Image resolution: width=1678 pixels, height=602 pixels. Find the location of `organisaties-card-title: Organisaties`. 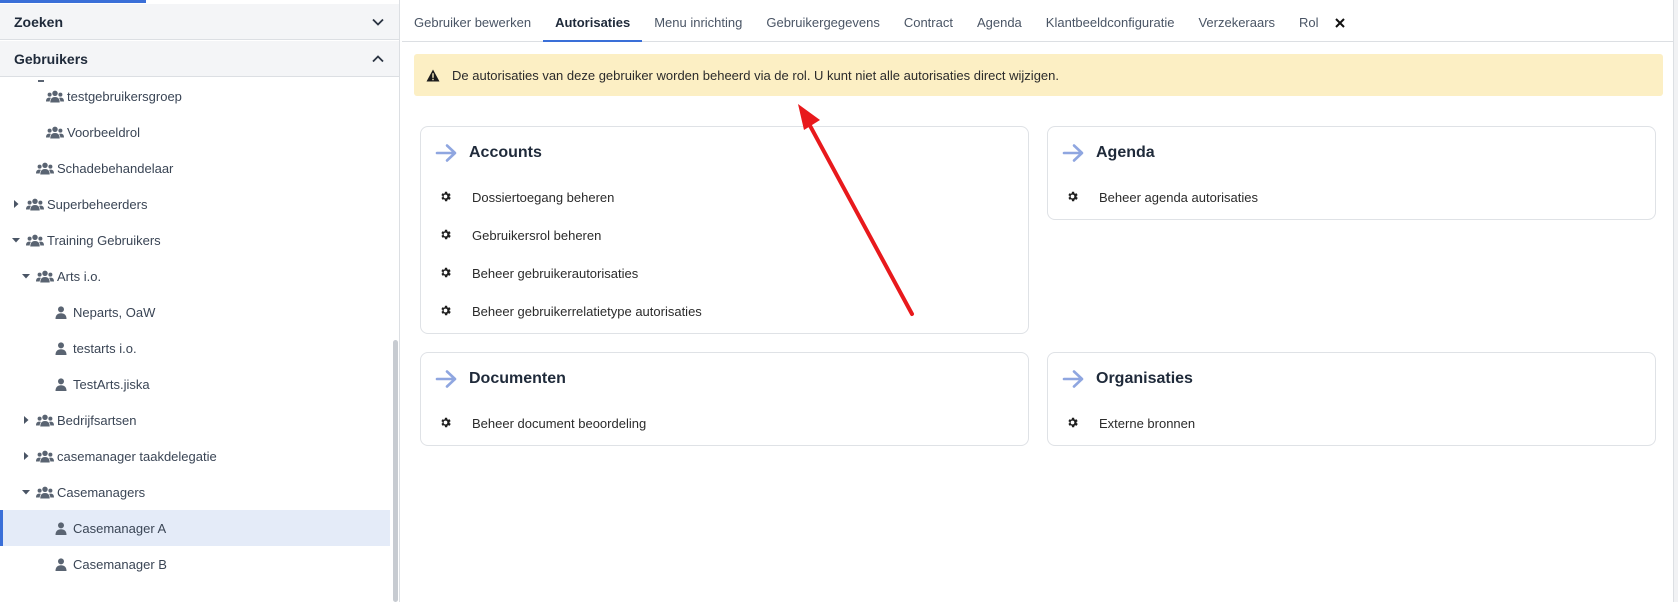

organisaties-card-title: Organisaties is located at coordinates (1144, 378).